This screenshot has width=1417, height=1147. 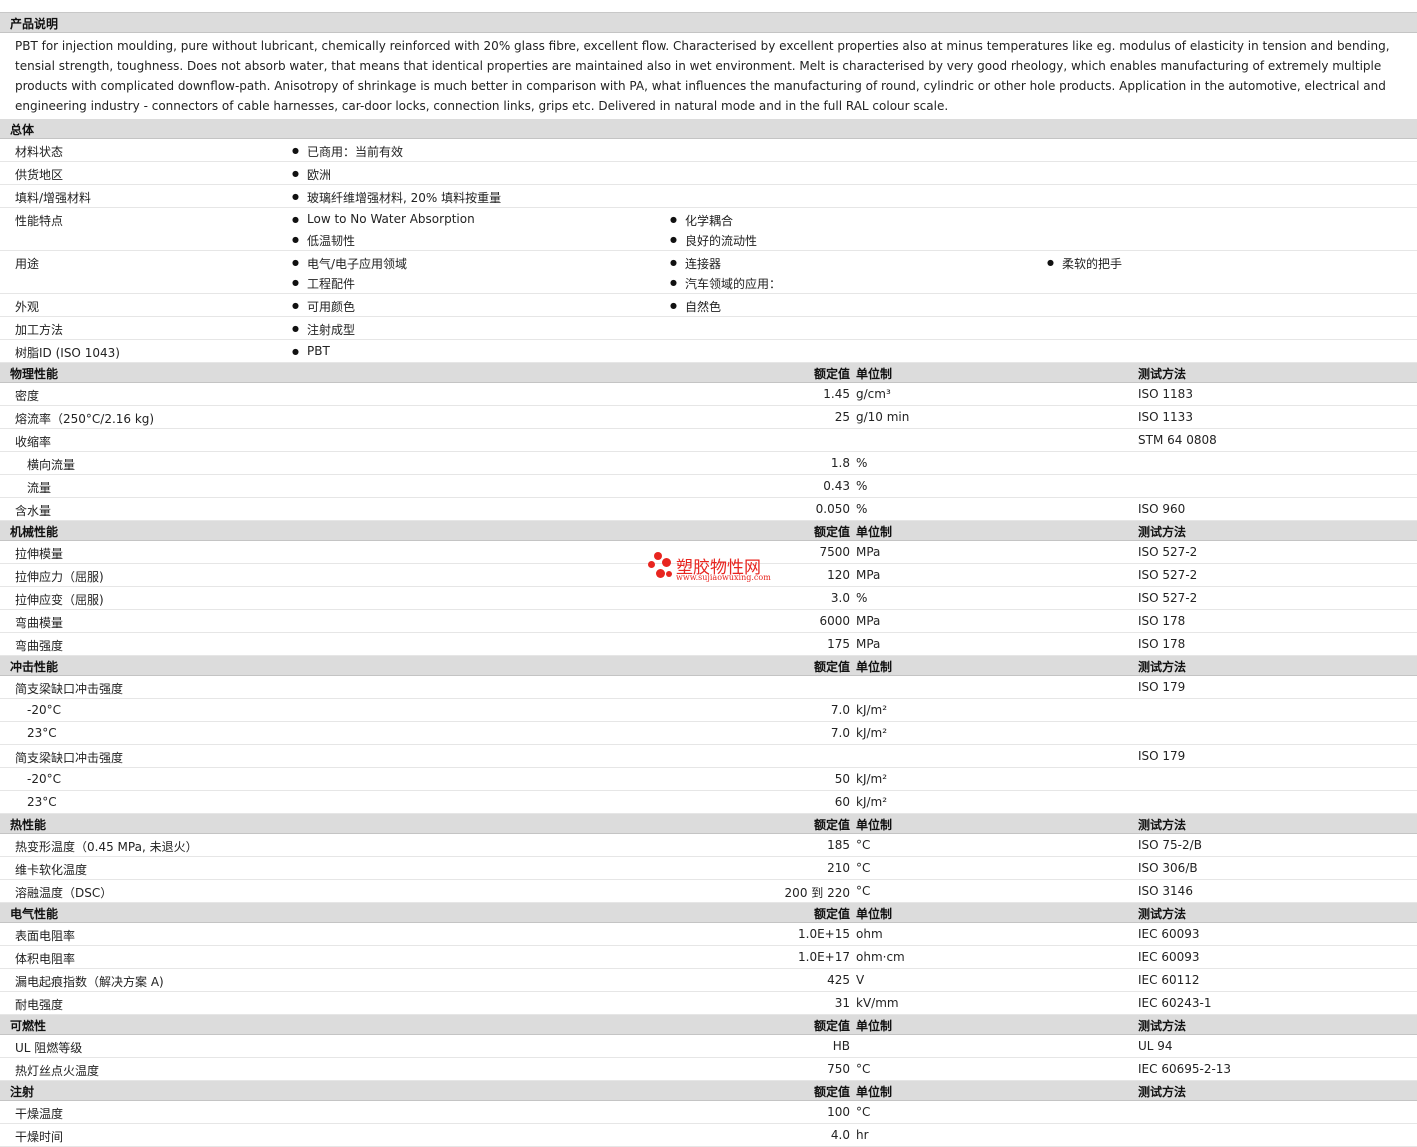 I want to click on property-name: 漏电起痕指数（解决方案 A), so click(x=89, y=982).